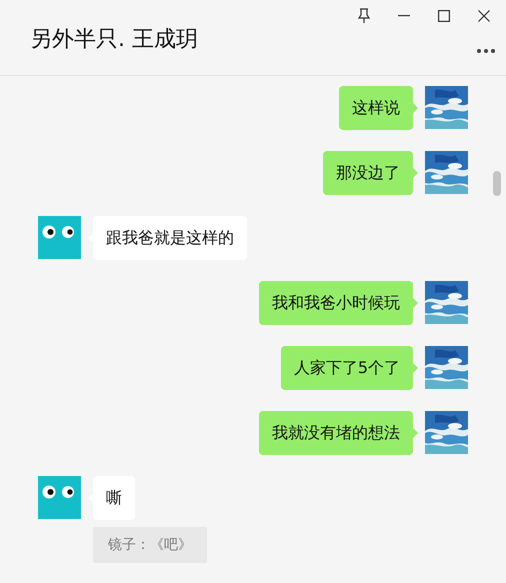 The height and width of the screenshot is (583, 506). What do you see at coordinates (368, 173) in the screenshot?
I see `message-text: 那没边了` at bounding box center [368, 173].